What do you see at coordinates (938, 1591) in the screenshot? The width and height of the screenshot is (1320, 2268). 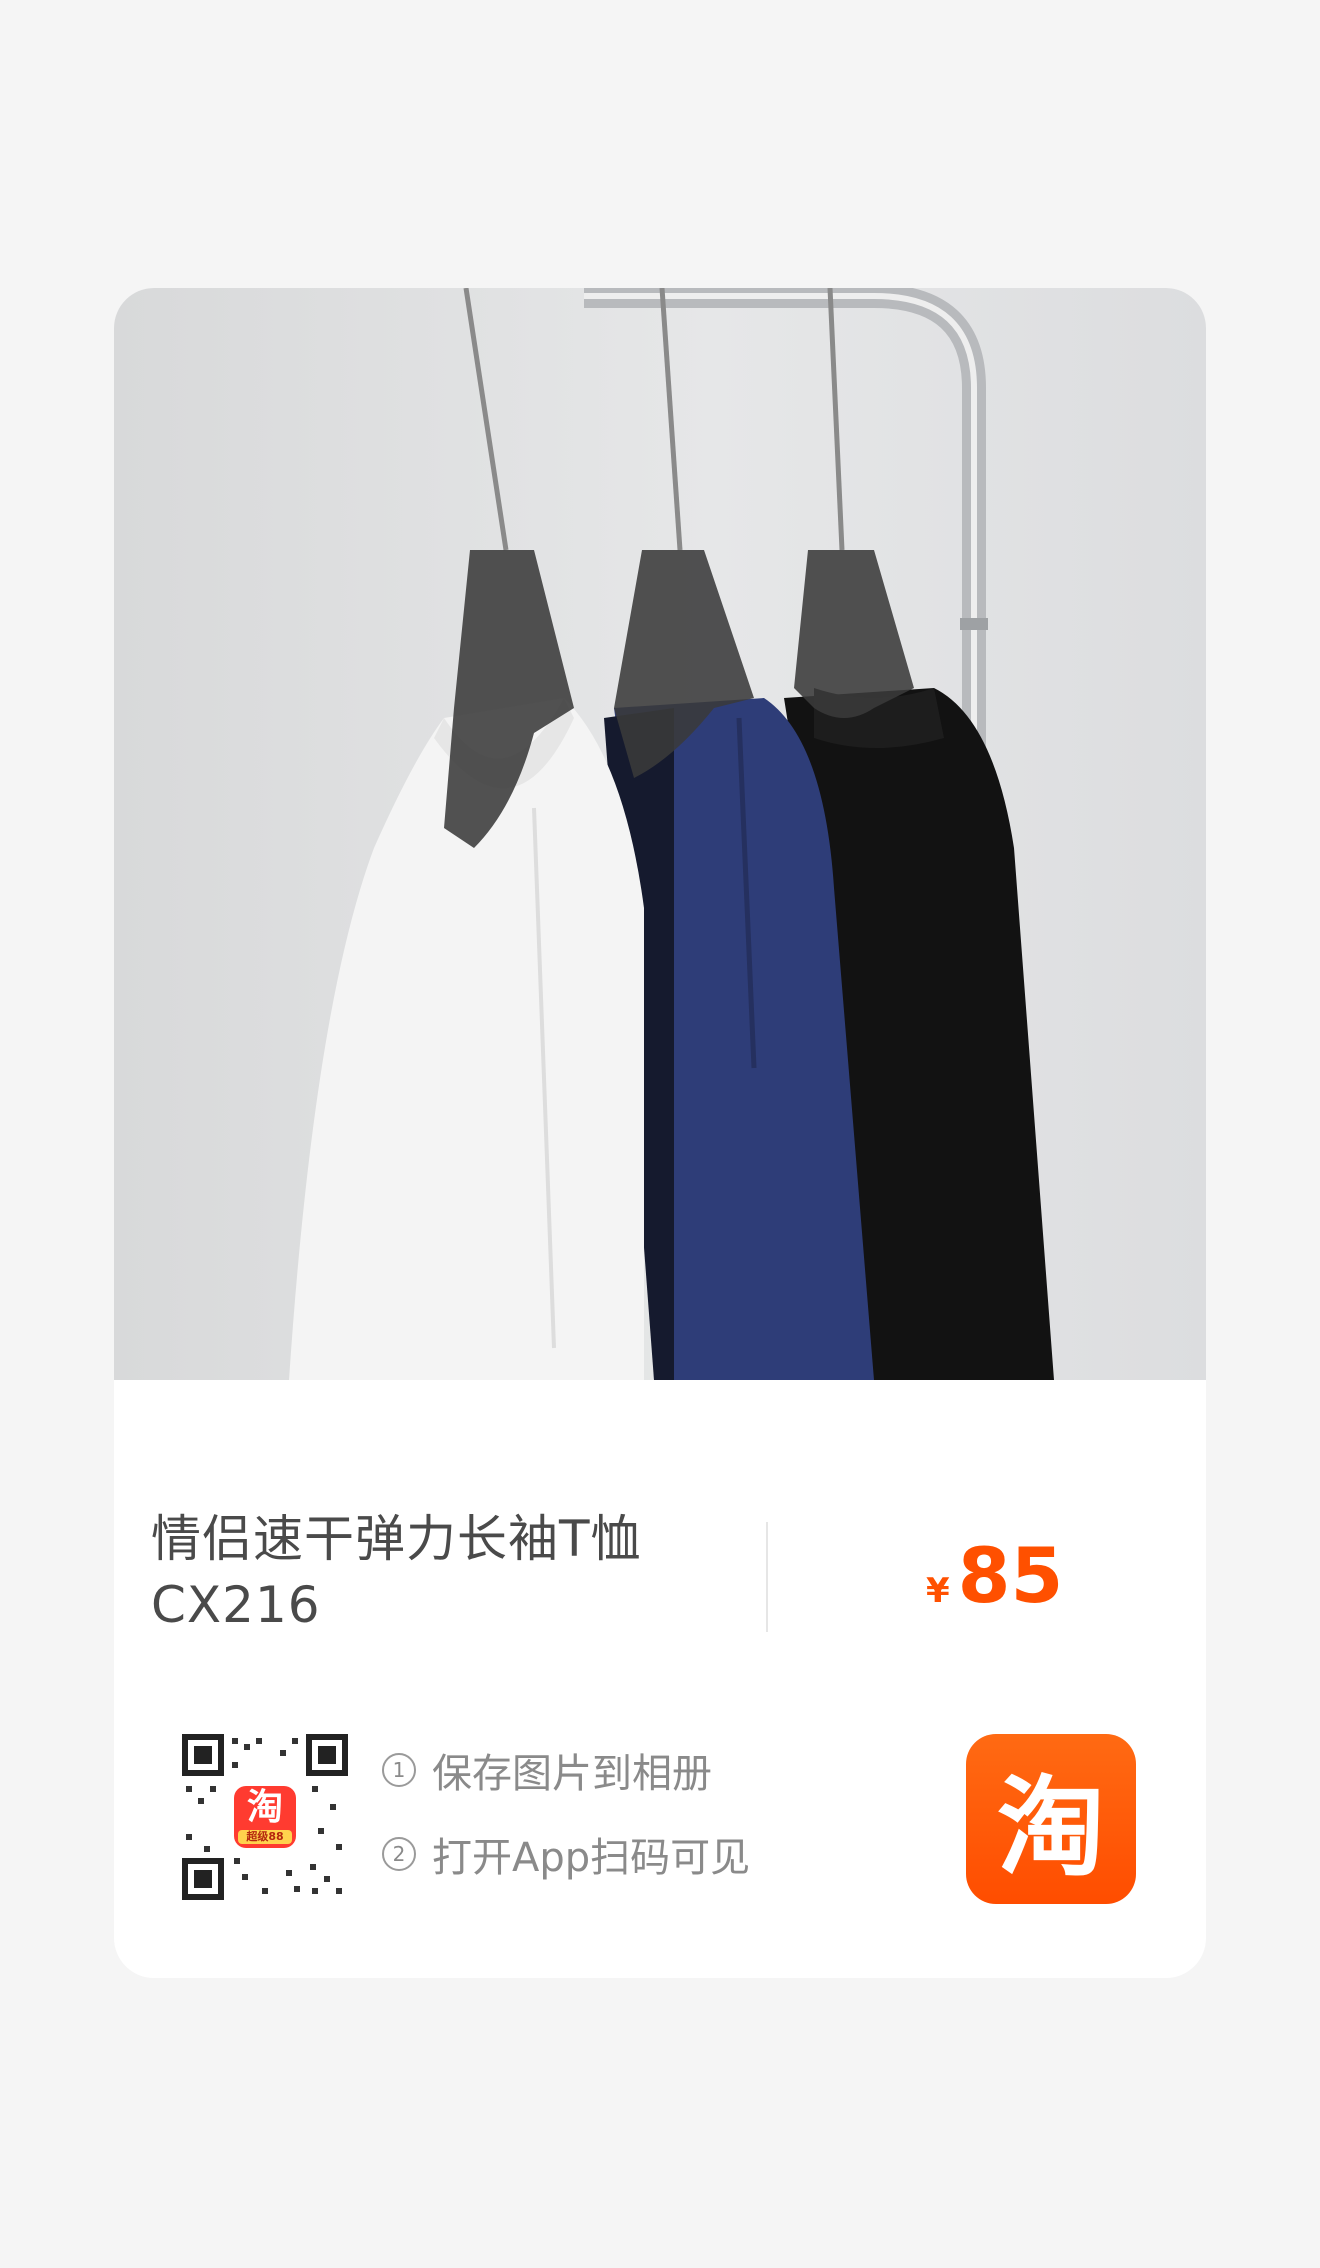 I see `currency-symbol: ¥` at bounding box center [938, 1591].